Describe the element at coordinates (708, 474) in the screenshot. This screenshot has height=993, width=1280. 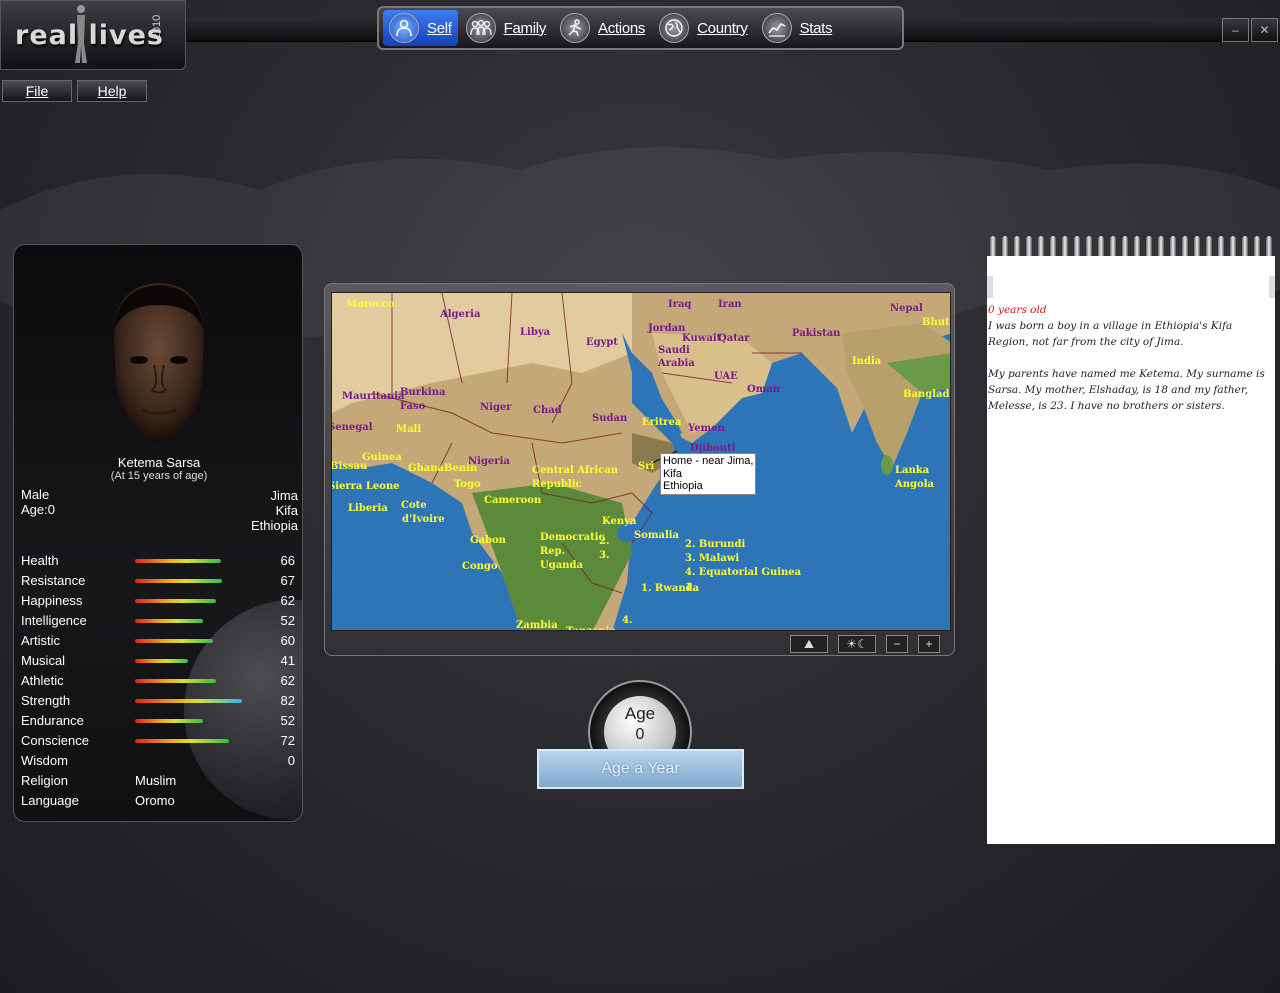
I see `home-tooltip: Home - near Jima, Kifa Ethiopia` at that location.